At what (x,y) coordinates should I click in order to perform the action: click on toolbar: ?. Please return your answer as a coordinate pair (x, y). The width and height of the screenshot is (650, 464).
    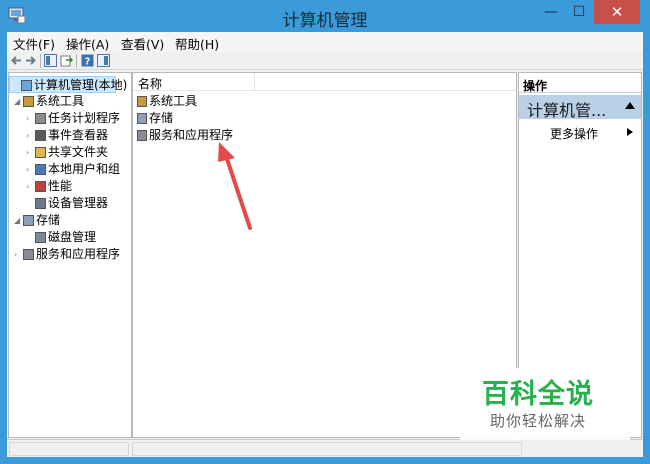
    Looking at the image, I should click on (325, 61).